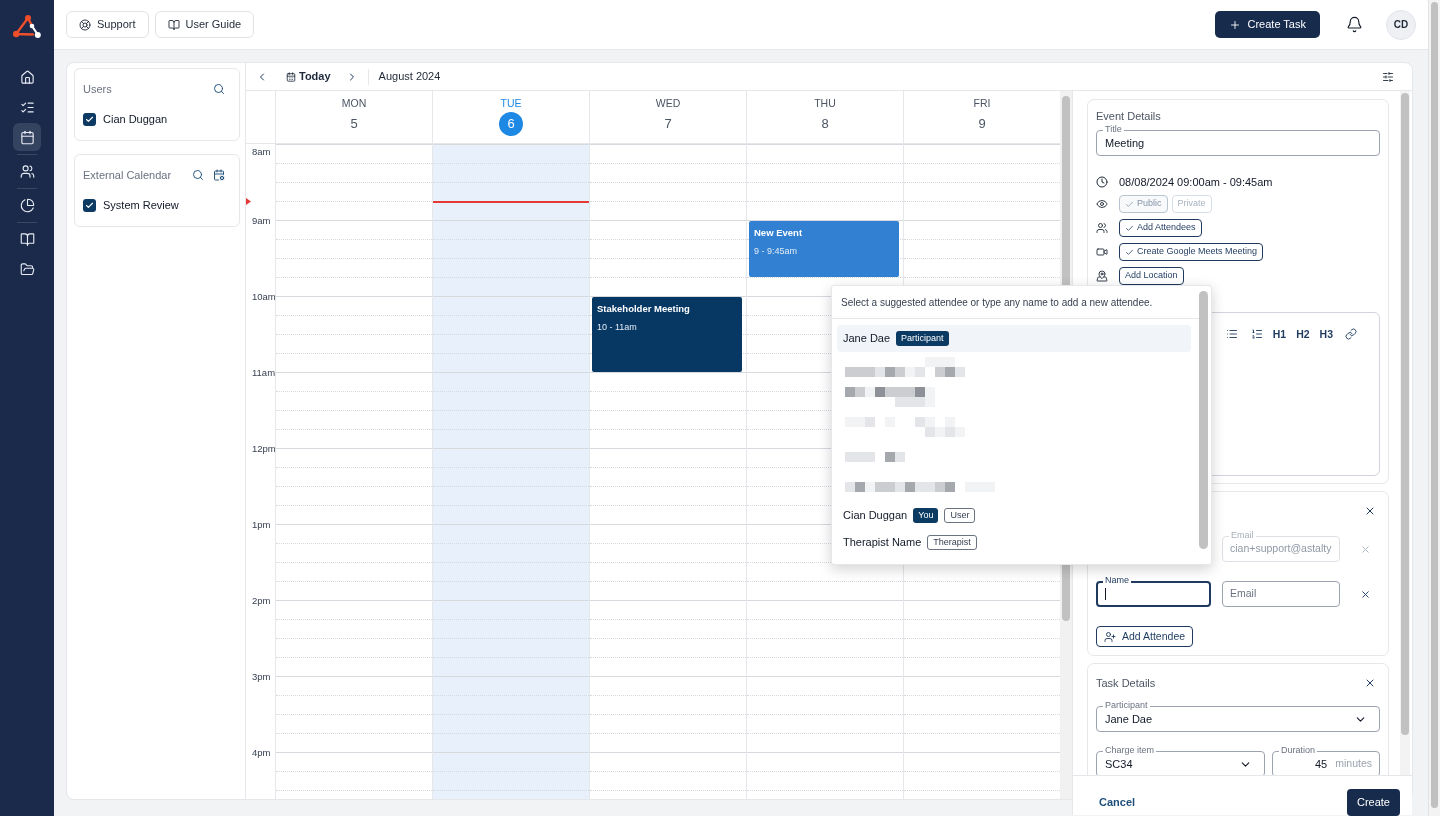  What do you see at coordinates (1401, 24) in the screenshot?
I see `user-avatar: CD` at bounding box center [1401, 24].